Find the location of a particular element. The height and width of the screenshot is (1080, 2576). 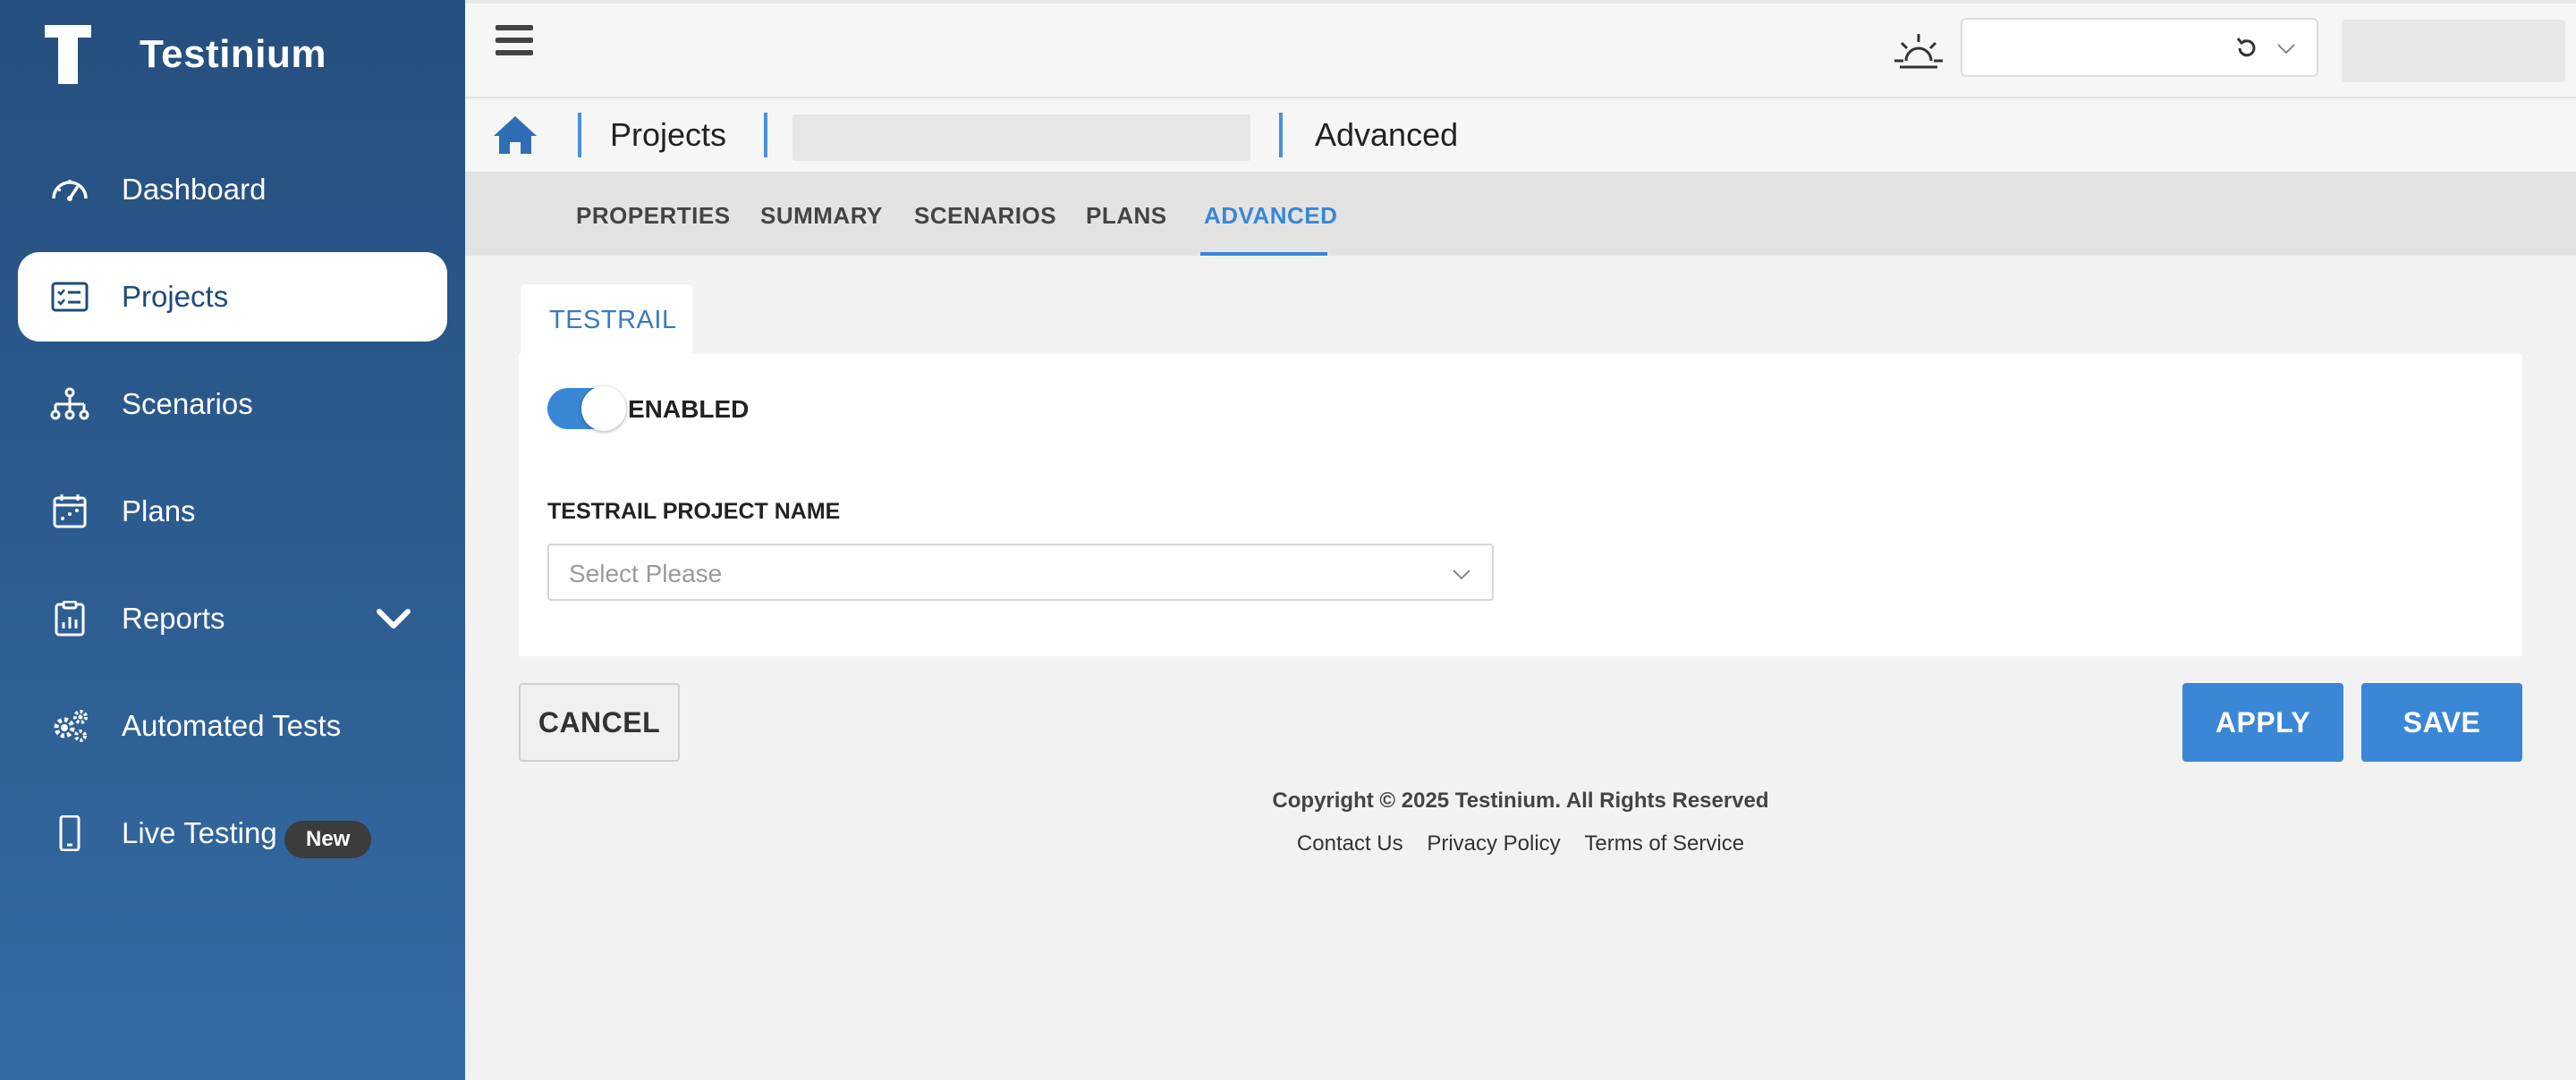

sunrise-icon is located at coordinates (1919, 50).